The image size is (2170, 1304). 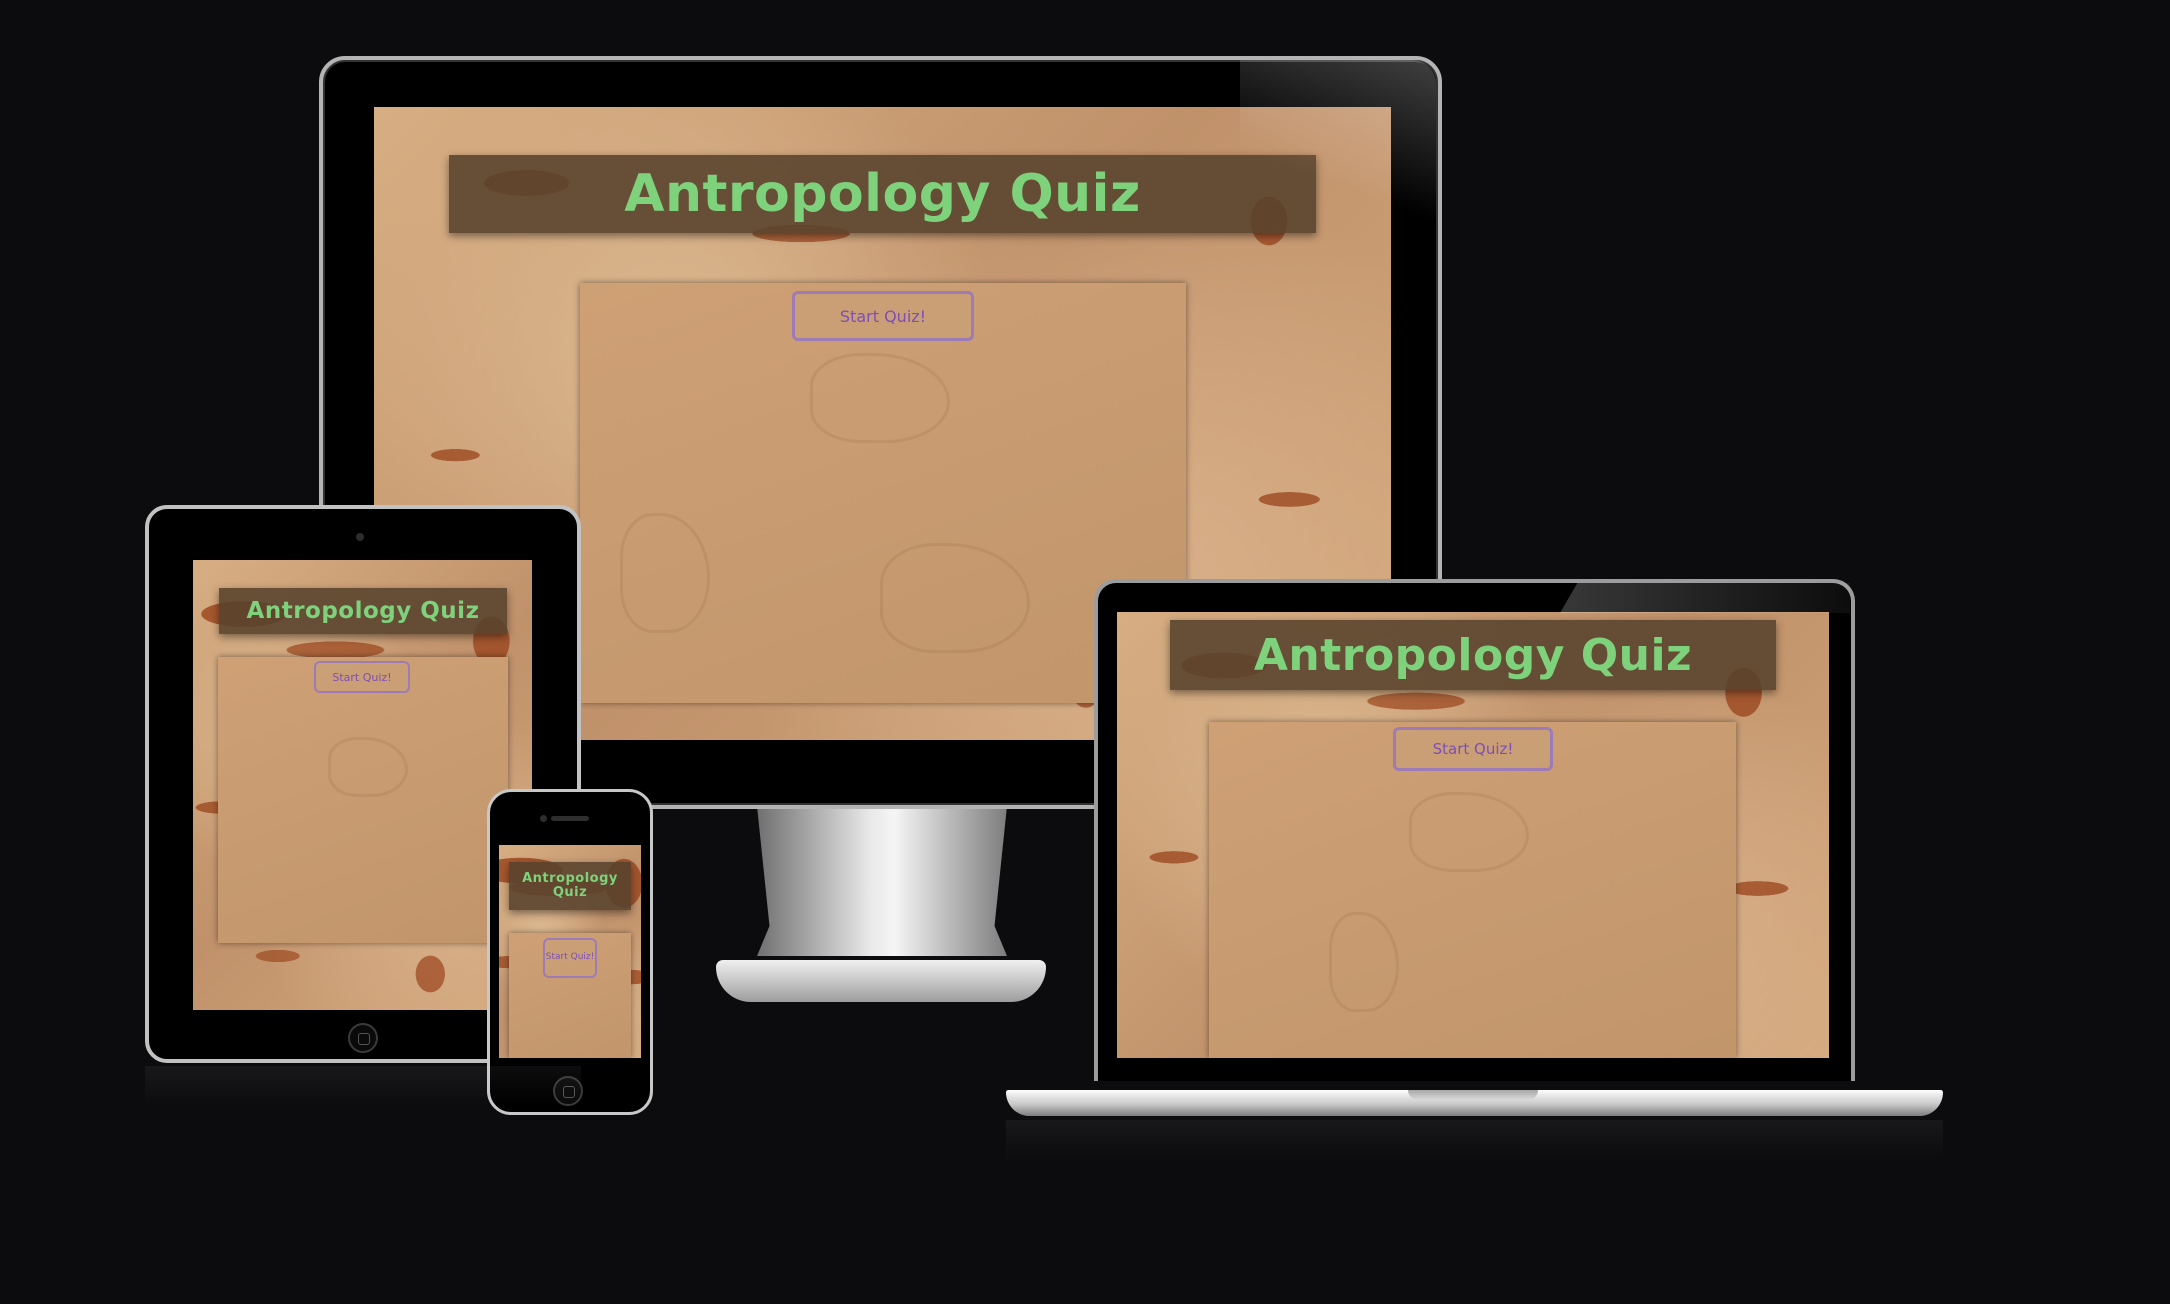 What do you see at coordinates (570, 958) in the screenshot?
I see `phone-start-quiz-button: Start Quiz!` at bounding box center [570, 958].